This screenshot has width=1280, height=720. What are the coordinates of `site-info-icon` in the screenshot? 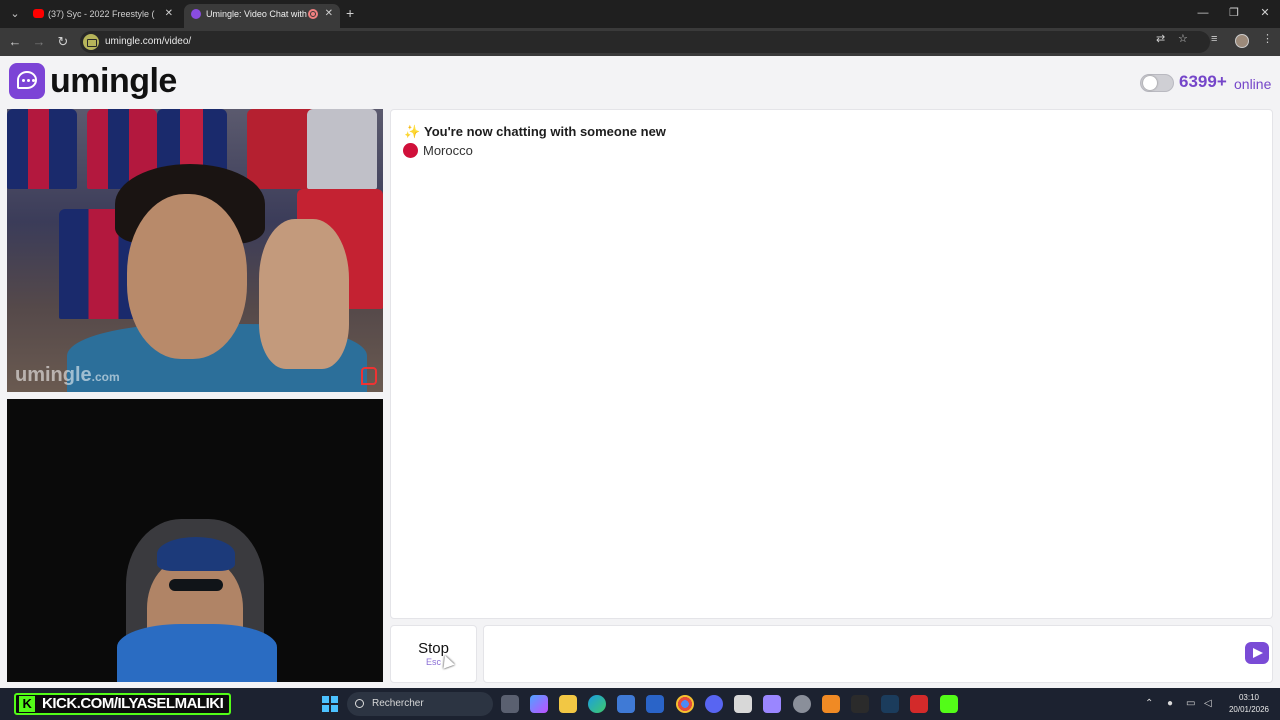 It's located at (91, 42).